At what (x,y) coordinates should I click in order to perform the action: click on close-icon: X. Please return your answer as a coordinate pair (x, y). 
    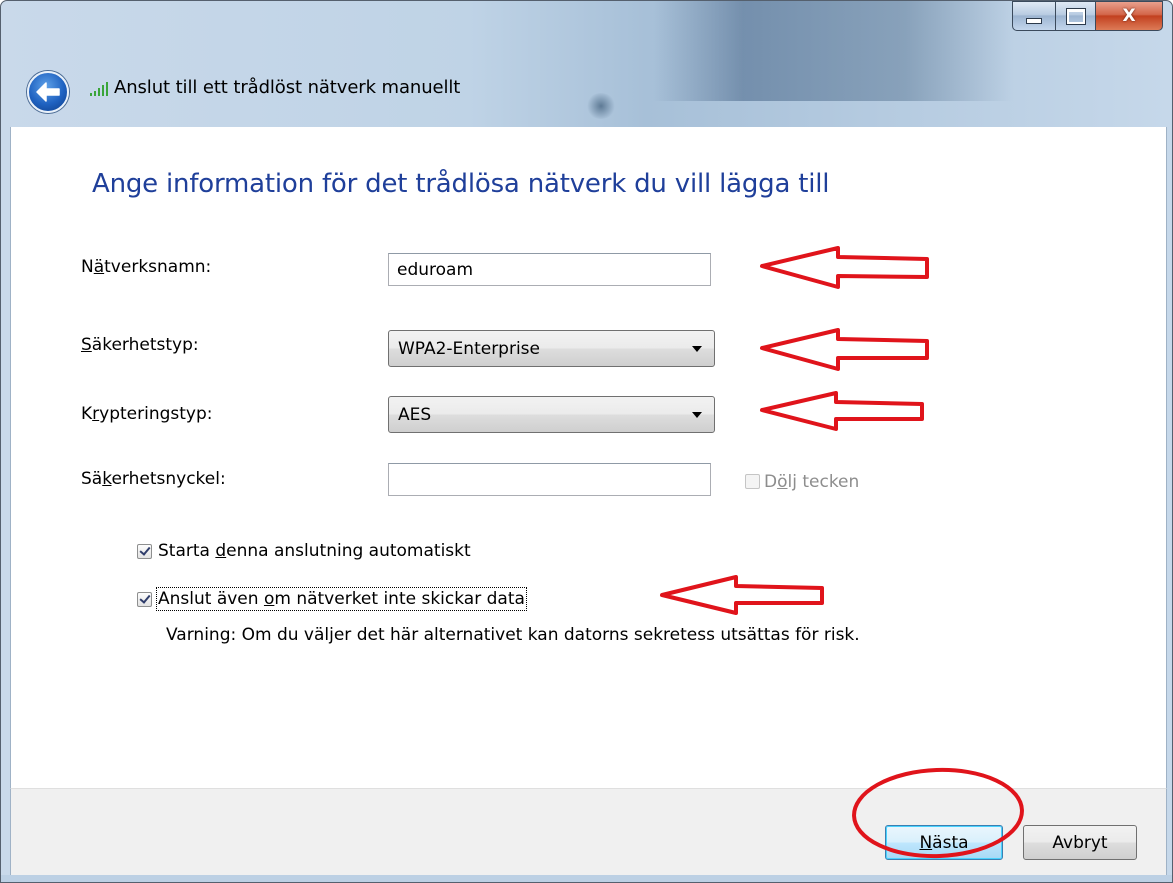
    Looking at the image, I should click on (1129, 16).